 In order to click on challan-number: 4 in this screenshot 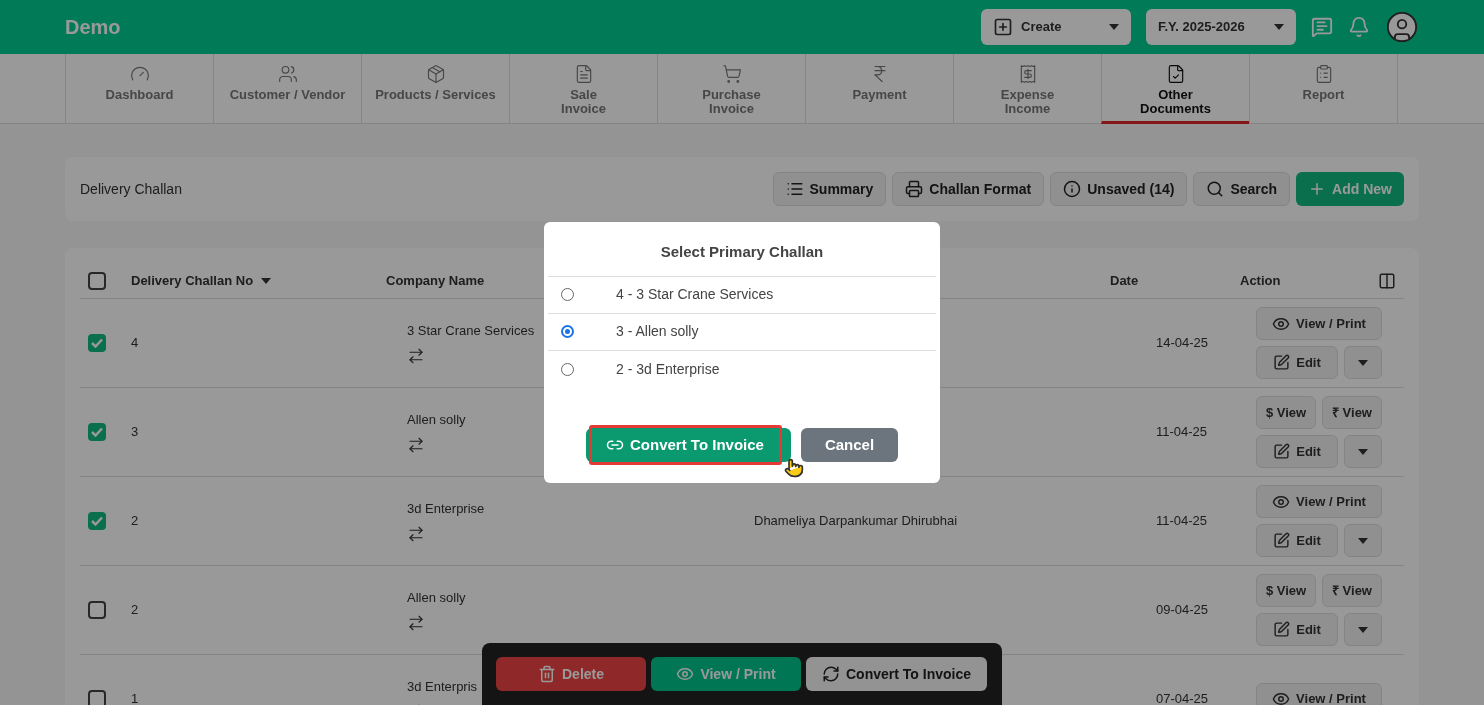, I will do `click(135, 343)`.